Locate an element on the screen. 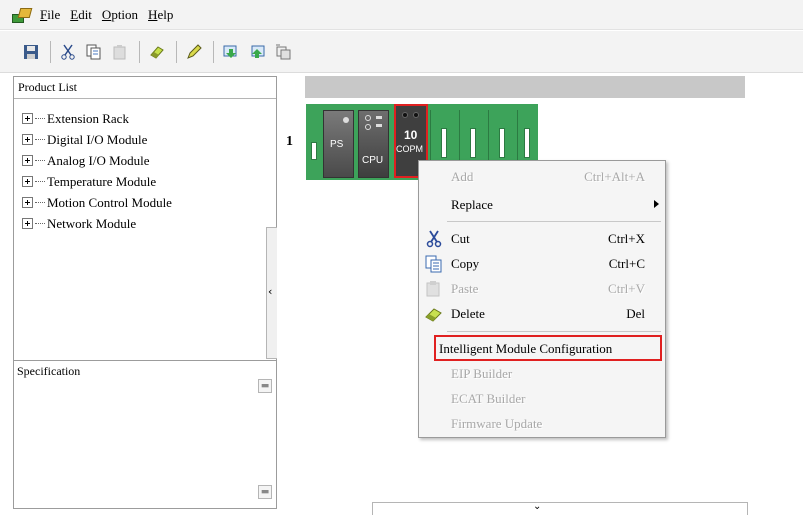  tree-item-analog-io: Analog I/O Module is located at coordinates (144, 160).